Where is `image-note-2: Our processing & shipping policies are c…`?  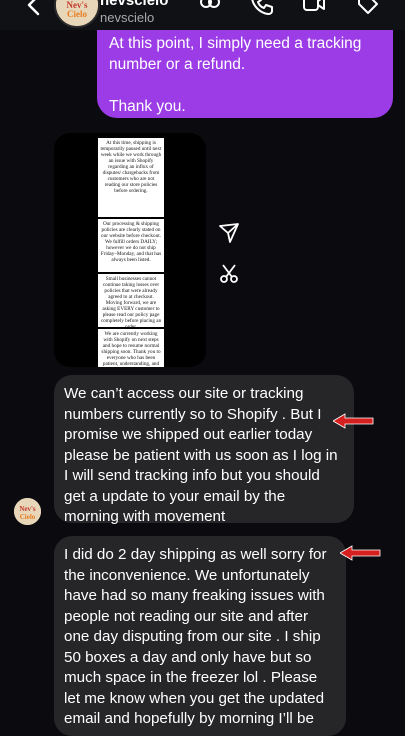 image-note-2: Our processing & shipping policies are c… is located at coordinates (131, 245).